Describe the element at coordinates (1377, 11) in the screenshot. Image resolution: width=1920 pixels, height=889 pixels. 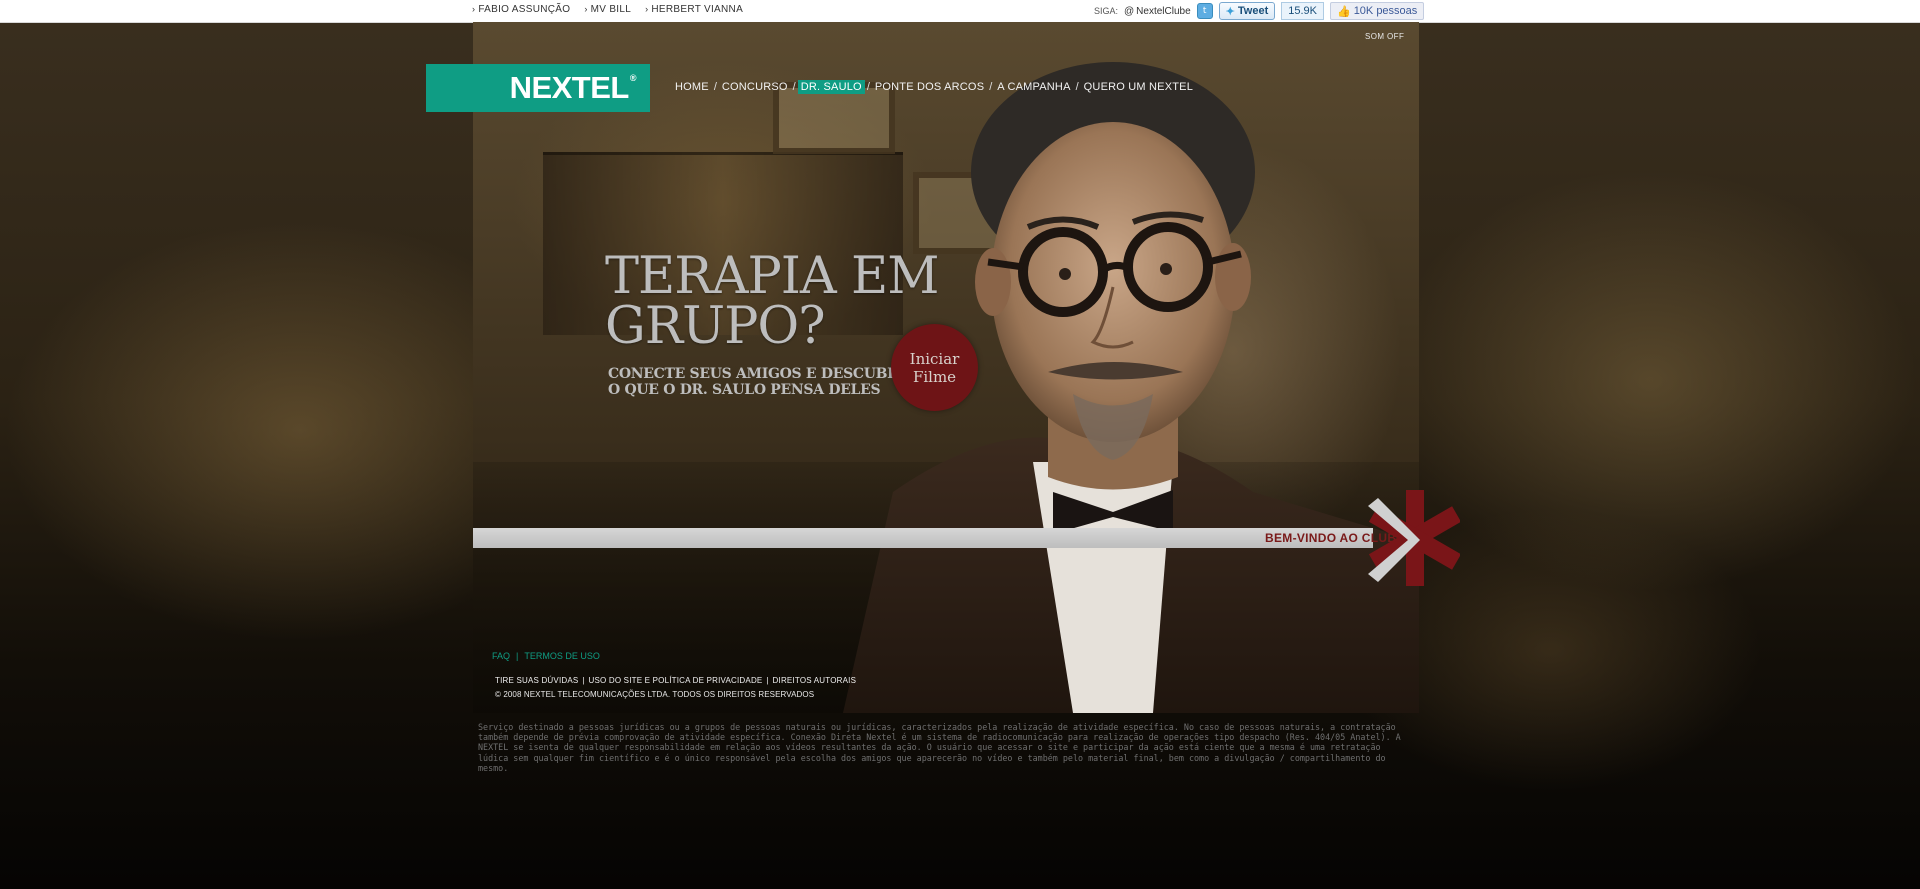
I see `facebook-like-button: 👍 10K pessoas` at that location.